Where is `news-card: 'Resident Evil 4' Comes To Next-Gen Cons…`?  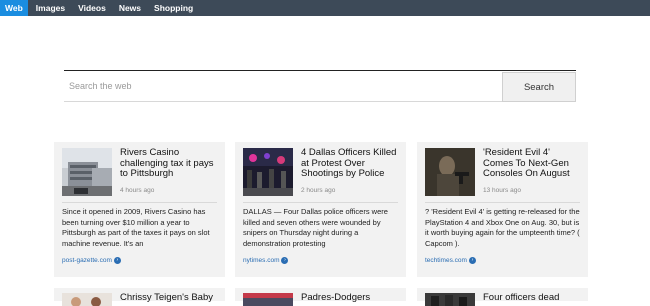
news-card: 'Resident Evil 4' Comes To Next-Gen Cons… is located at coordinates (502, 209).